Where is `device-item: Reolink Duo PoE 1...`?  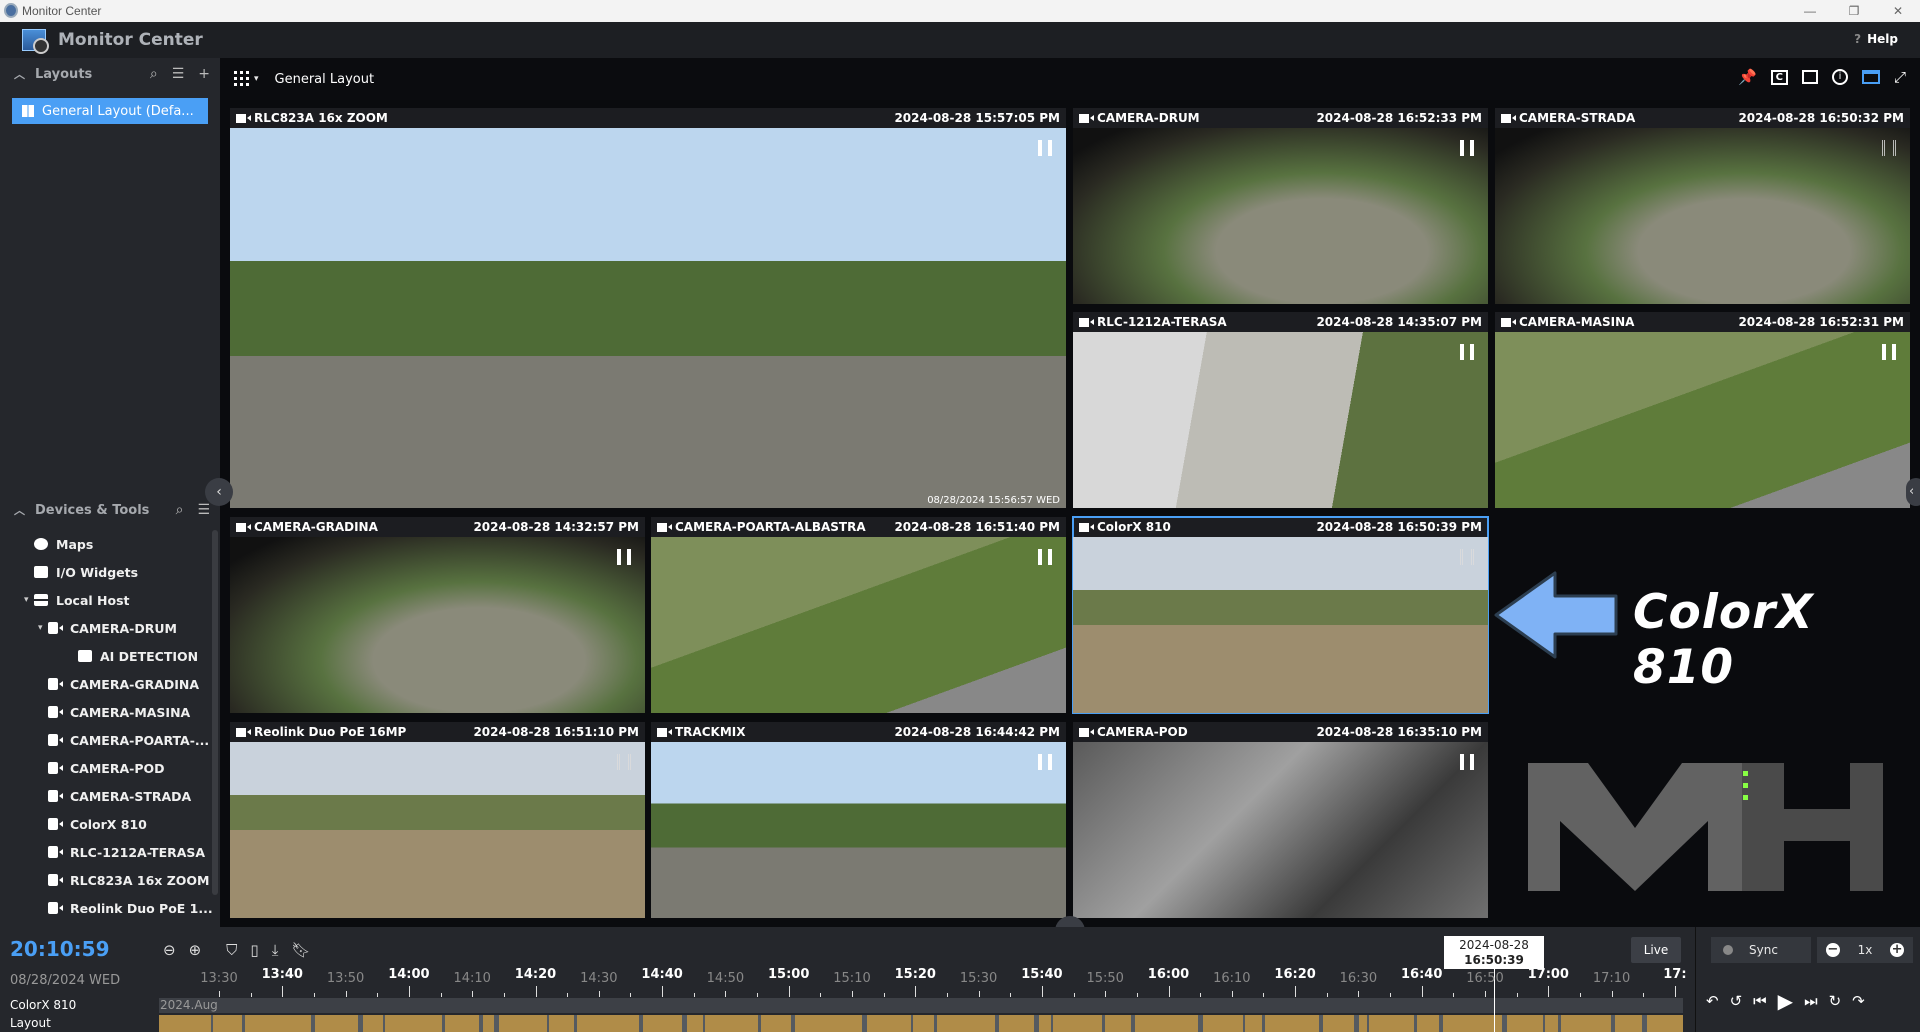 device-item: Reolink Duo PoE 1... is located at coordinates (107, 908).